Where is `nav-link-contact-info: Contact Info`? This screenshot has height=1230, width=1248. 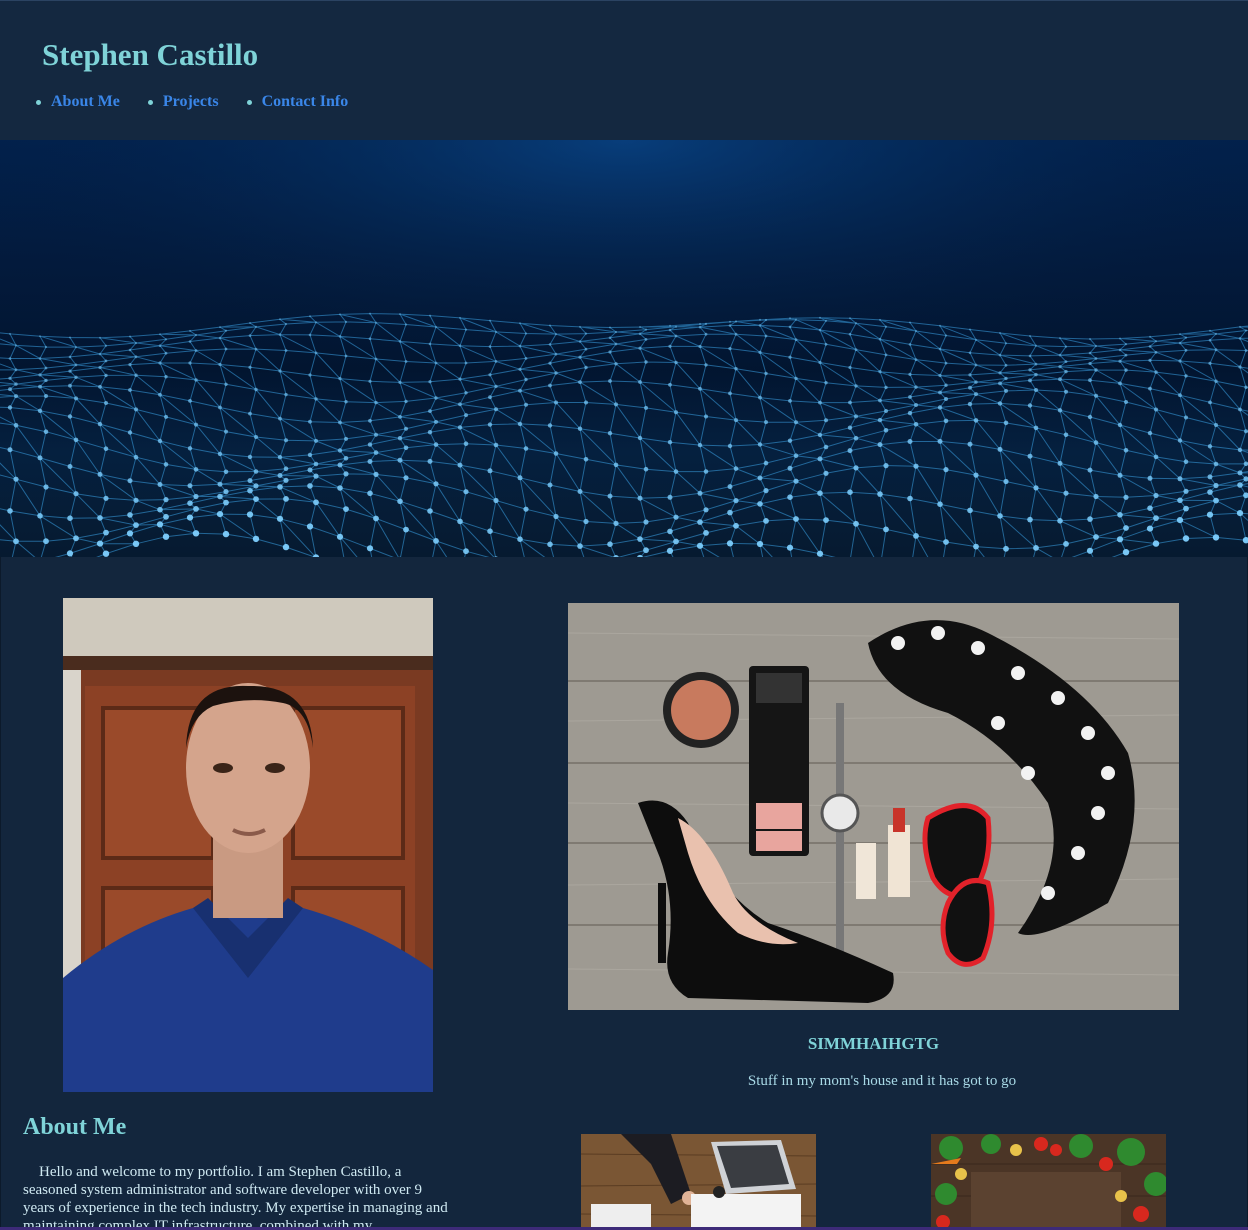
nav-link-contact-info: Contact Info is located at coordinates (305, 101).